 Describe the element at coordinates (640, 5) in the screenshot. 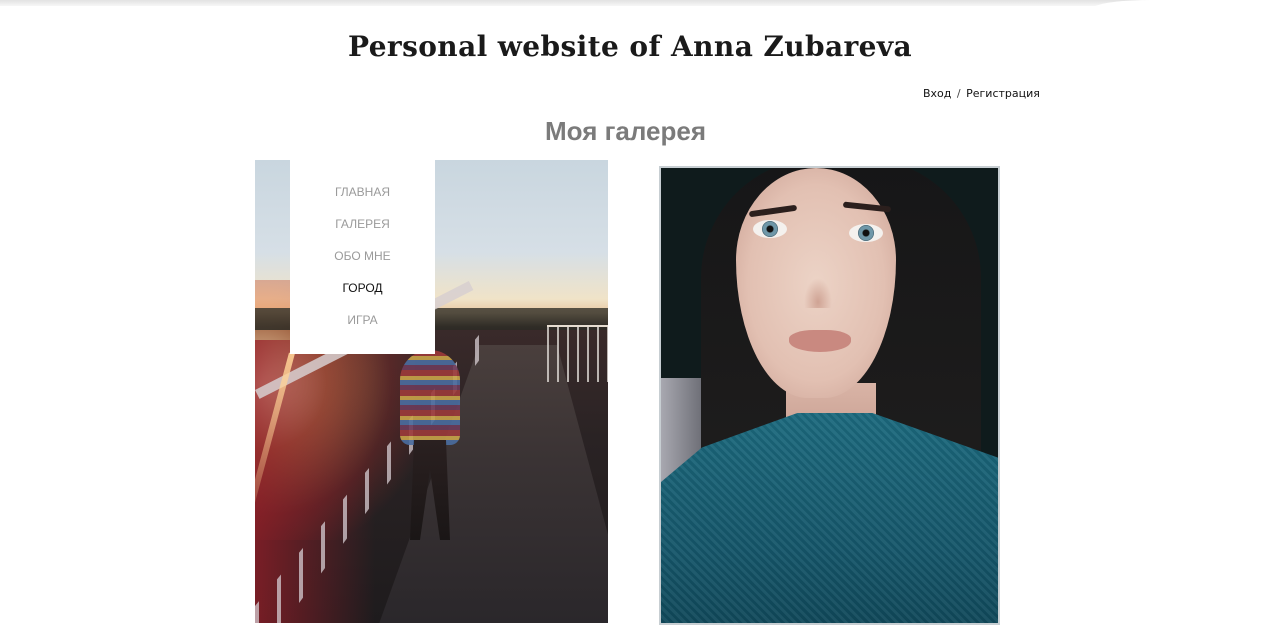

I see `top-edge` at that location.